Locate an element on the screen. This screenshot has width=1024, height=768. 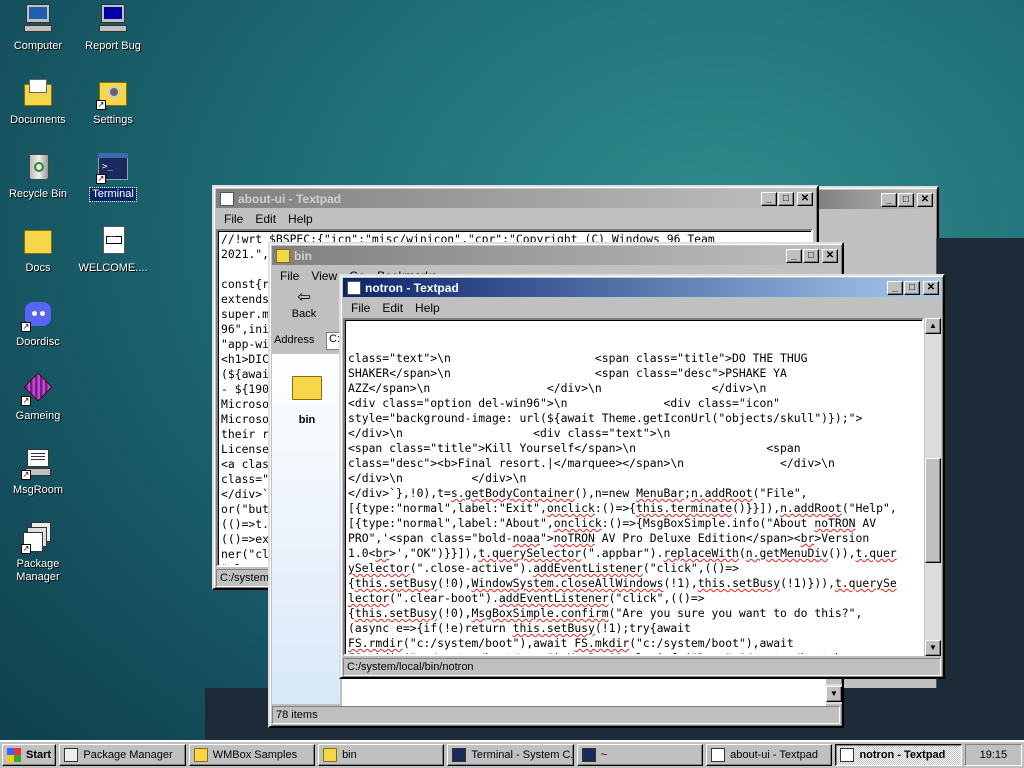
desktop-icon-terminal: >_ ↗ Terminal is located at coordinates (113, 176).